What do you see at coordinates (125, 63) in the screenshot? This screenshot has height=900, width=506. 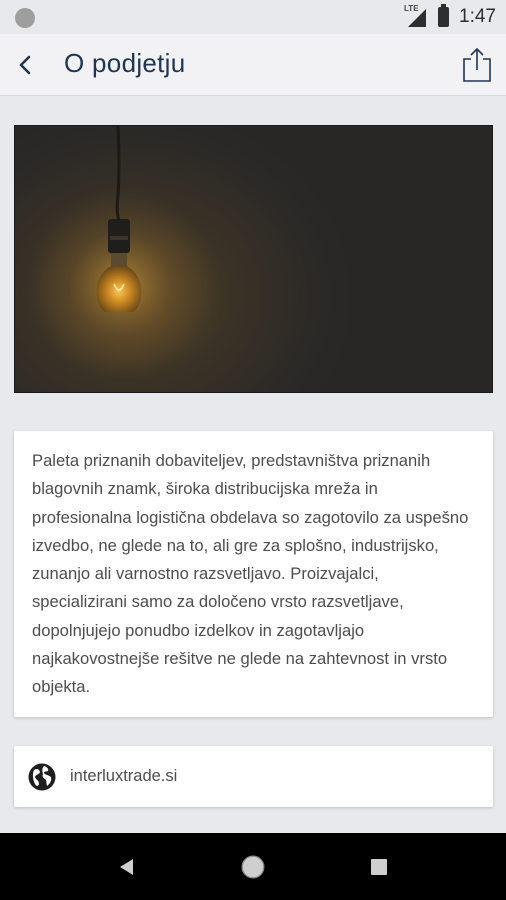 I see `page-title: O podjetju` at bounding box center [125, 63].